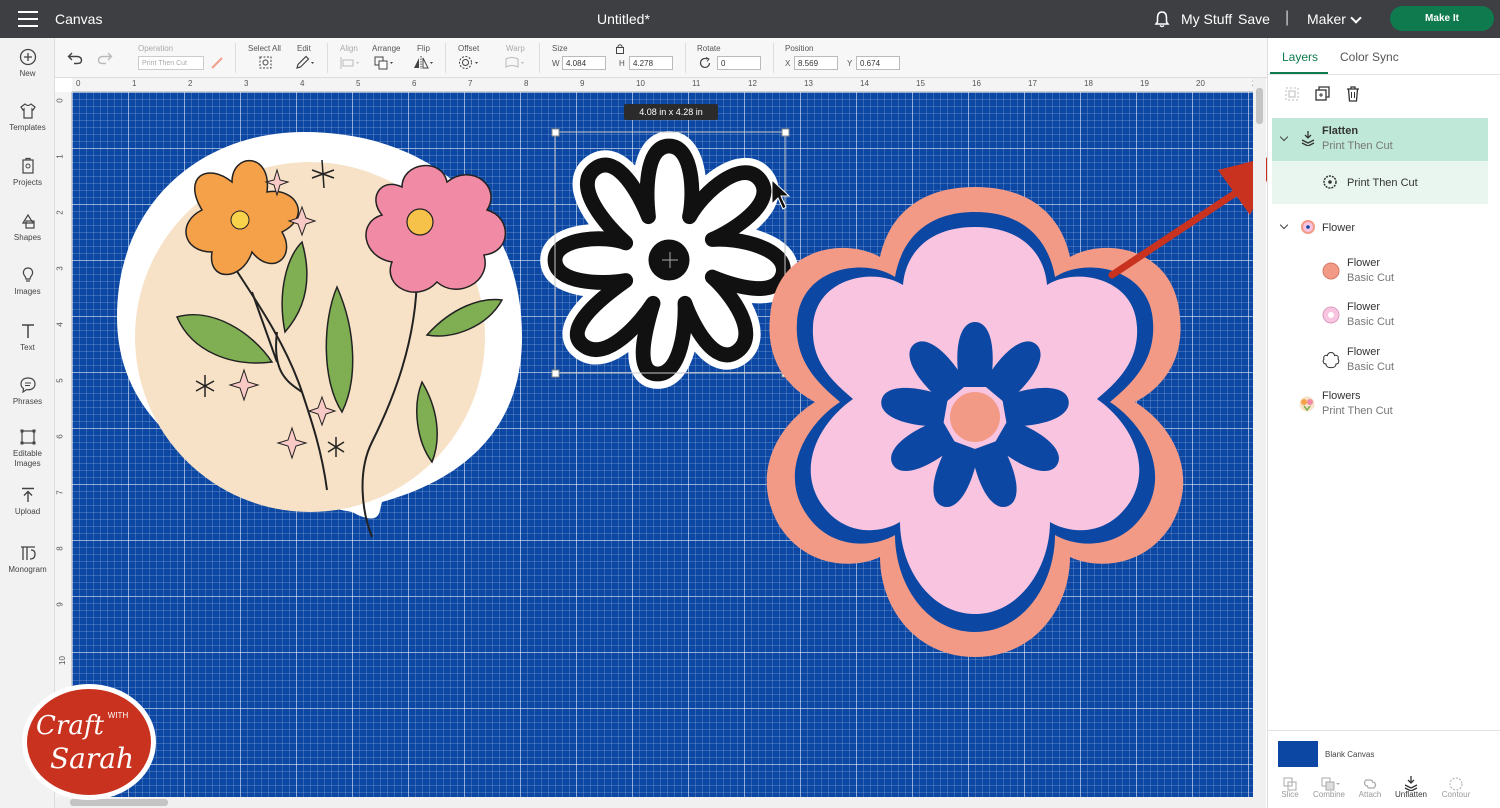  What do you see at coordinates (470, 62) in the screenshot?
I see `offset-icon` at bounding box center [470, 62].